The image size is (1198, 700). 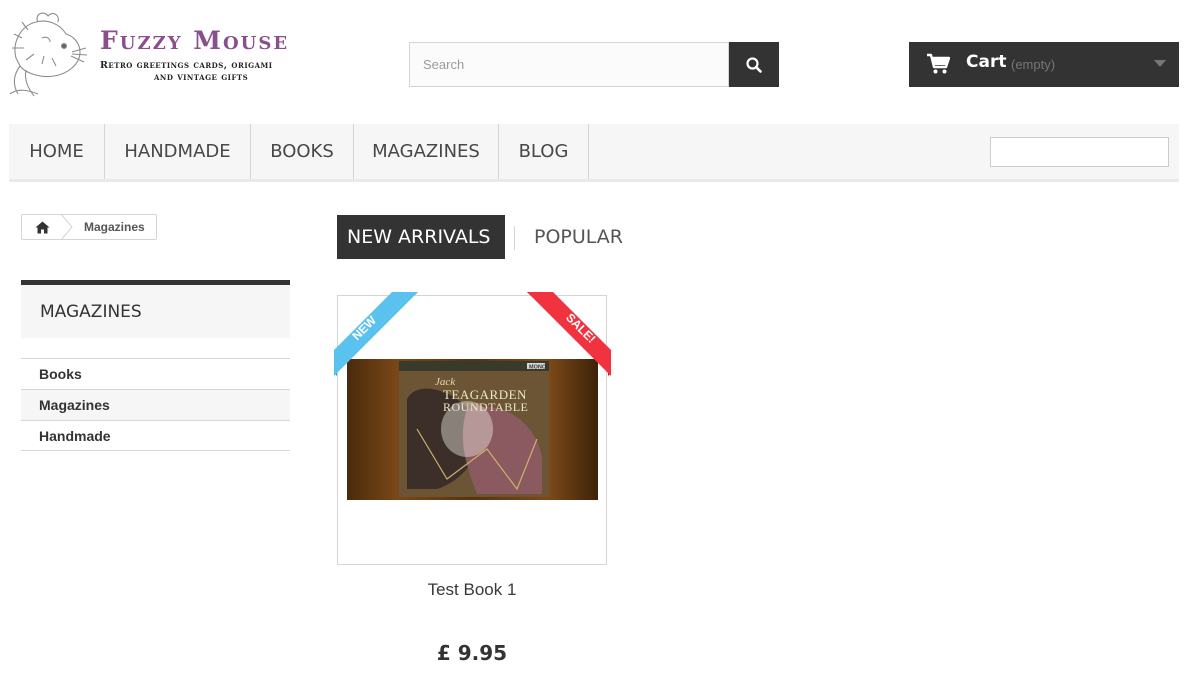 What do you see at coordinates (195, 40) in the screenshot?
I see `brand-name: Fuzzy Mouse` at bounding box center [195, 40].